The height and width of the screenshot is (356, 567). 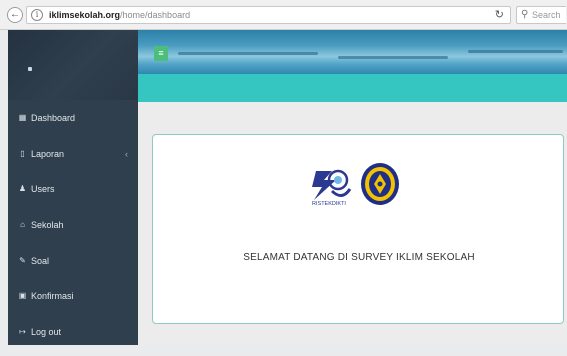 What do you see at coordinates (47, 225) in the screenshot?
I see `sidebar-item-label: Sekolah` at bounding box center [47, 225].